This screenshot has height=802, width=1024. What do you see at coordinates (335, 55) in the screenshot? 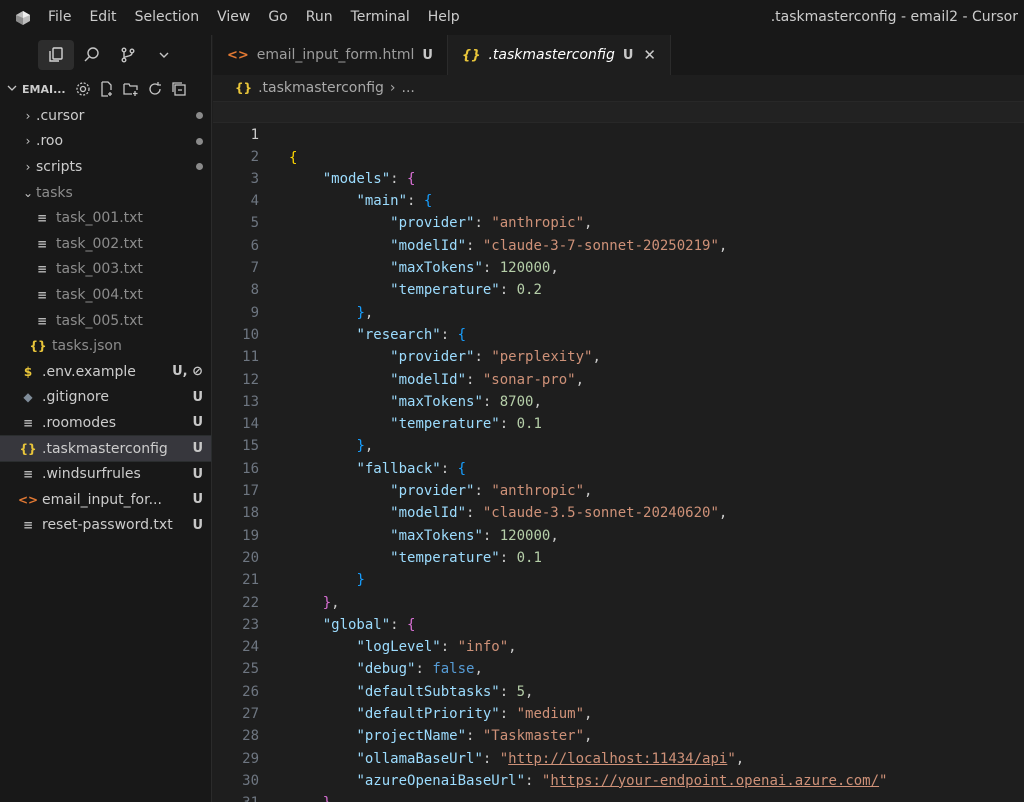
I see `tab-label: email_input_form.html` at bounding box center [335, 55].